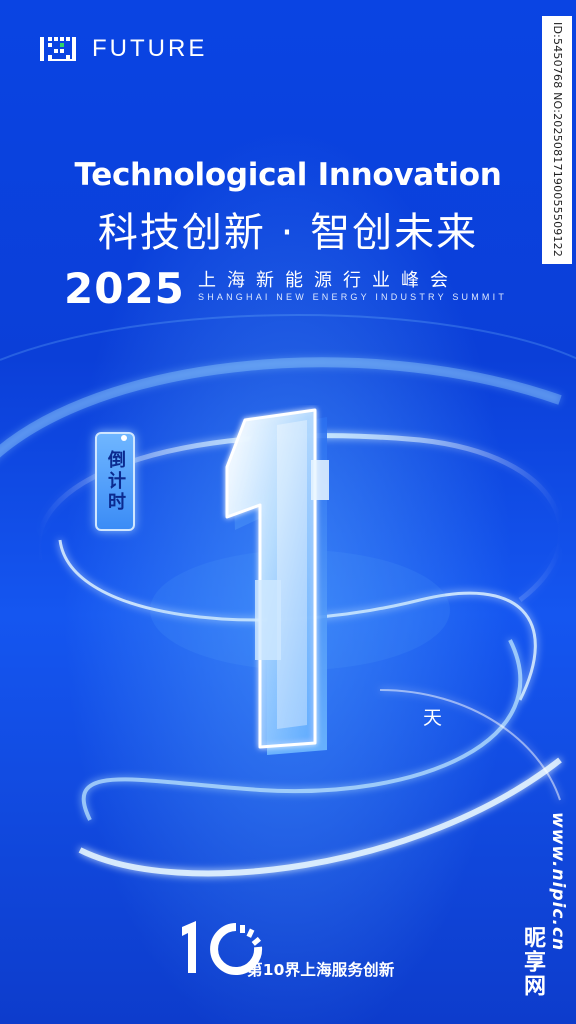  I want to click on site-url-watermark: www.nipic.cn, so click(558, 882).